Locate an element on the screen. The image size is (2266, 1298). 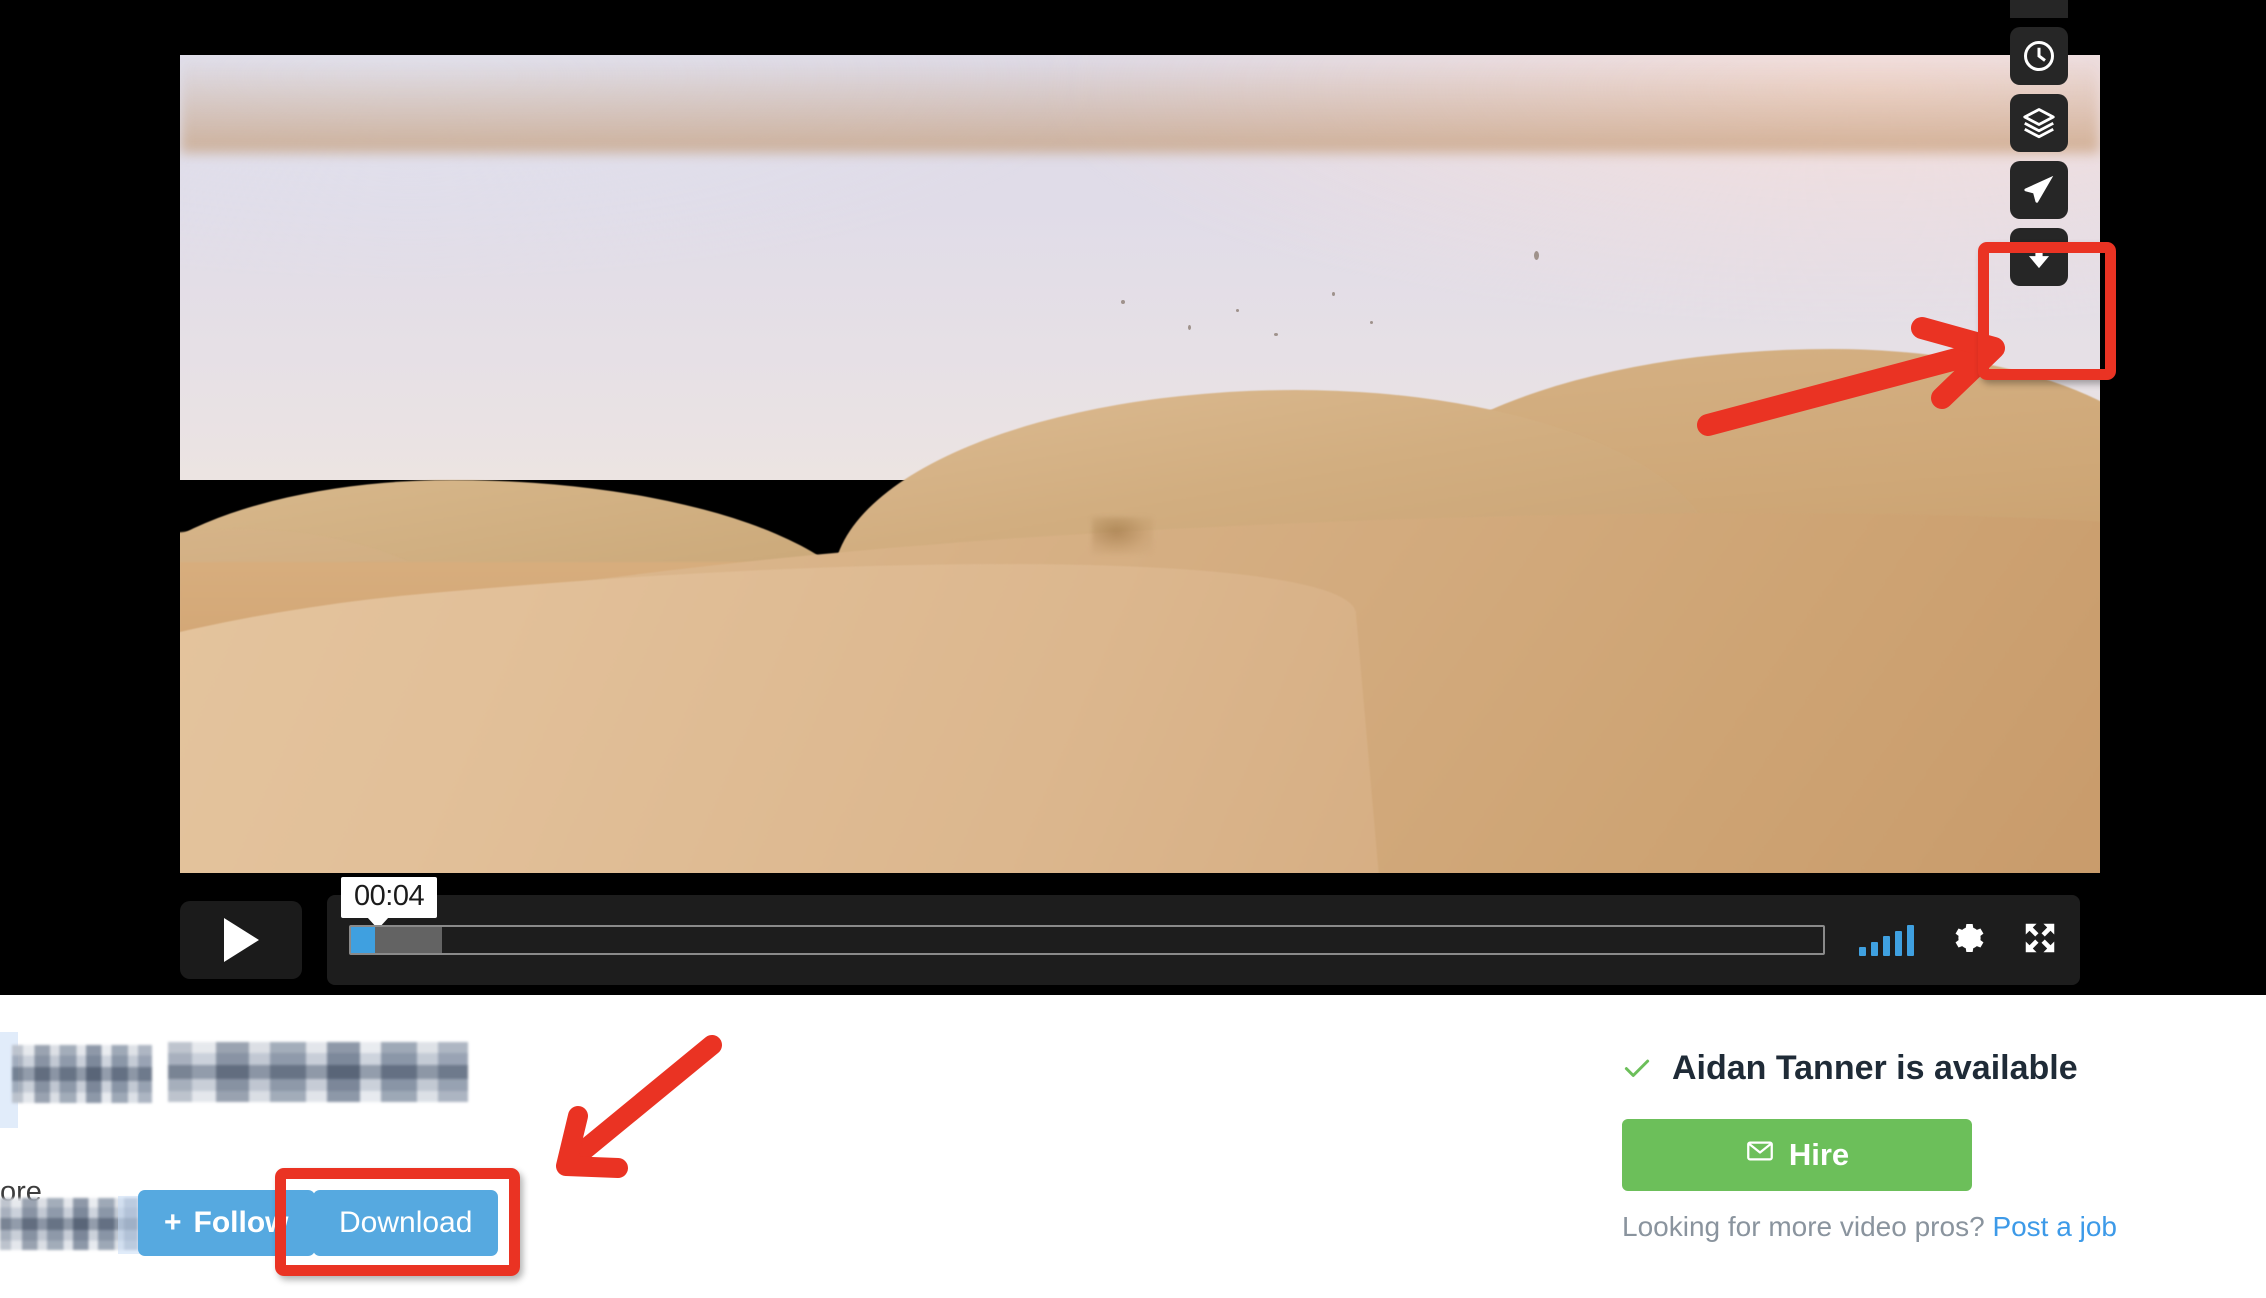
download-button-highlight-box is located at coordinates (397, 1222).